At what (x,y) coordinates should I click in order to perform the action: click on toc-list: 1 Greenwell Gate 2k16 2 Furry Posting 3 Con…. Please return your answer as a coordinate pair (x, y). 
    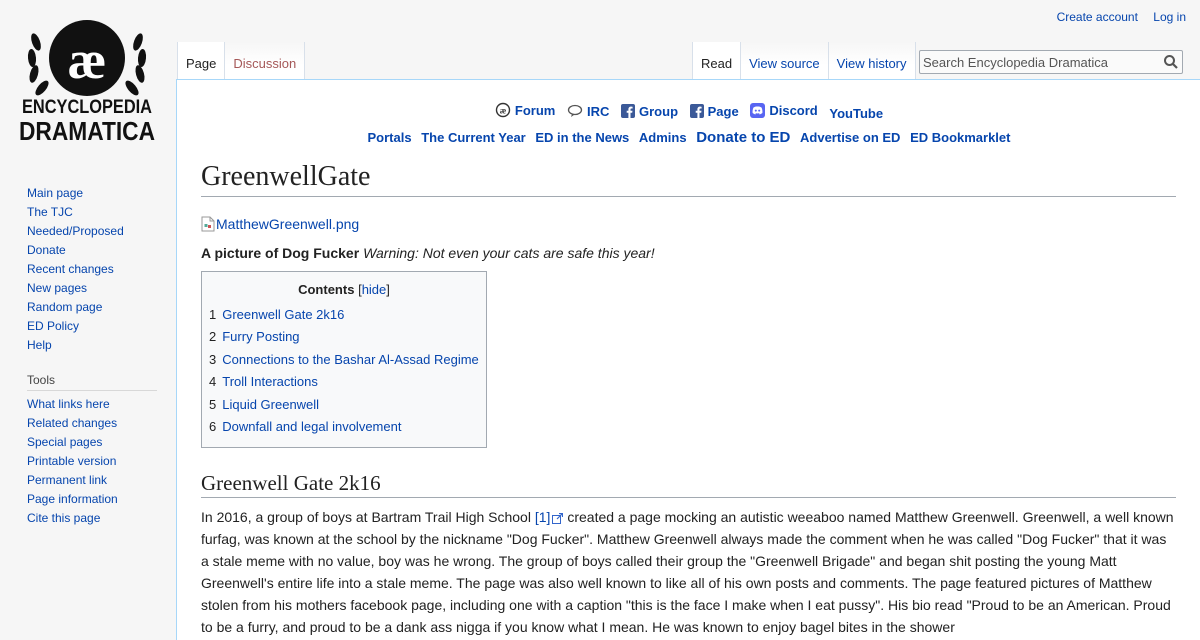
    Looking at the image, I should click on (344, 373).